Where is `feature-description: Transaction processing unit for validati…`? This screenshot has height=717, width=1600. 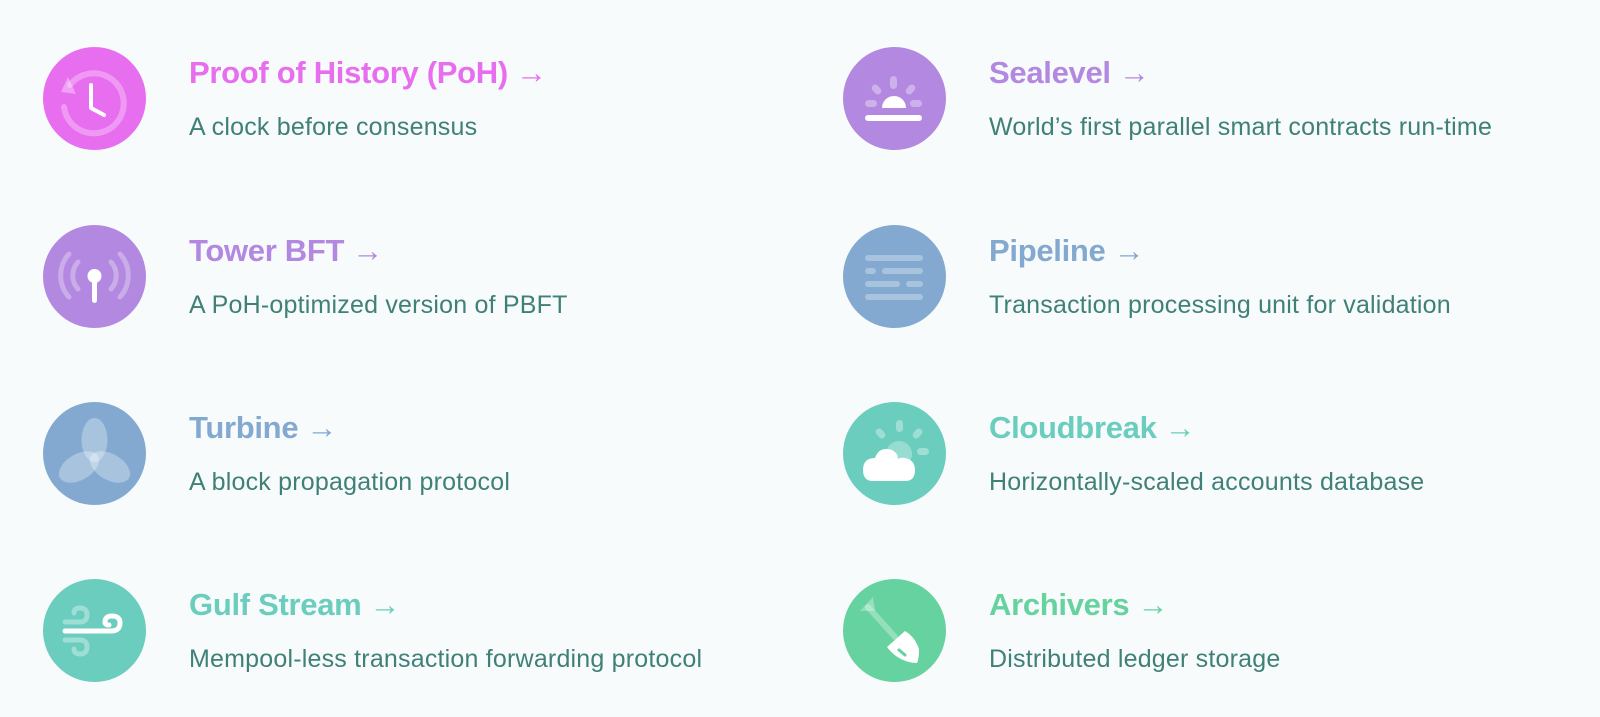 feature-description: Transaction processing unit for validati… is located at coordinates (1220, 305).